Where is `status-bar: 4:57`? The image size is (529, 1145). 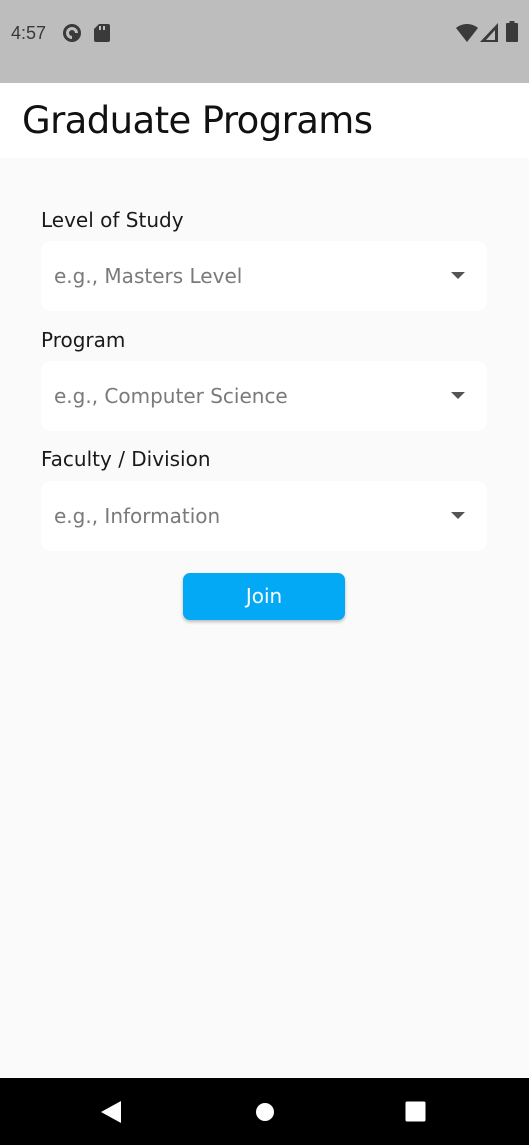 status-bar: 4:57 is located at coordinates (264, 41).